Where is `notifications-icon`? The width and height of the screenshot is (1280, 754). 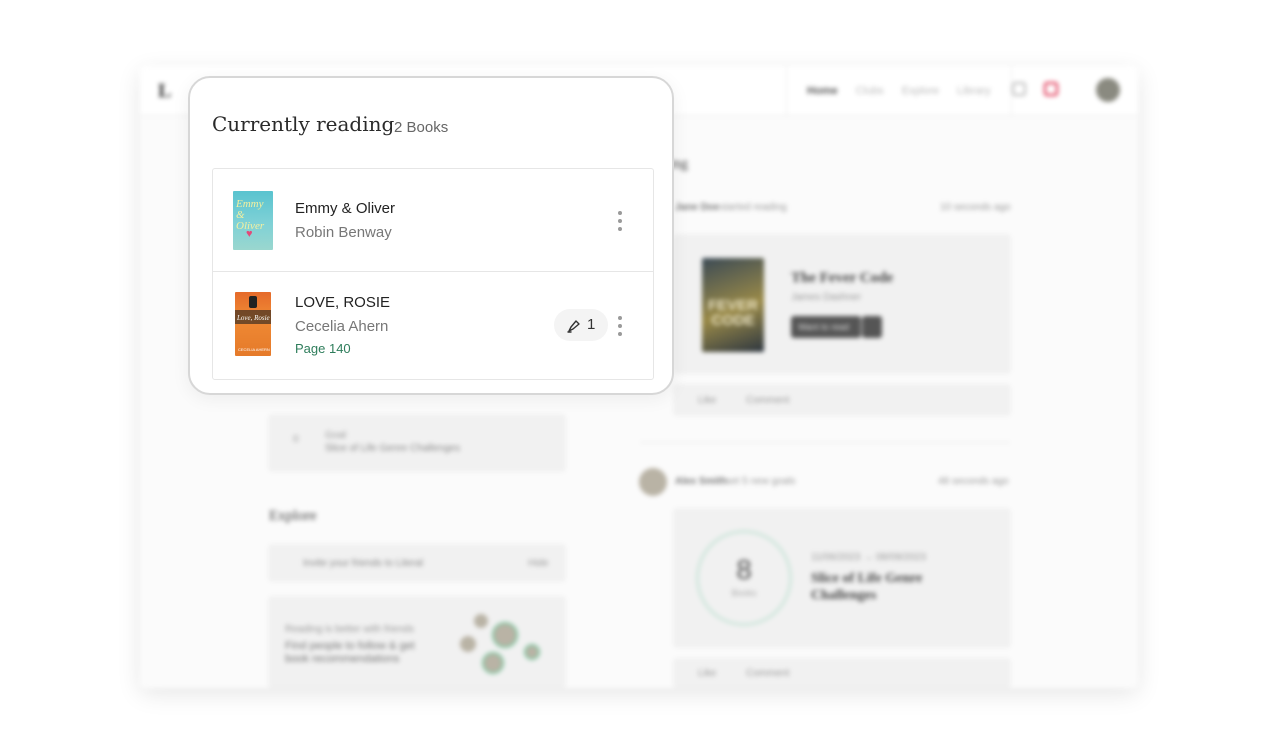
notifications-icon is located at coordinates (1051, 89).